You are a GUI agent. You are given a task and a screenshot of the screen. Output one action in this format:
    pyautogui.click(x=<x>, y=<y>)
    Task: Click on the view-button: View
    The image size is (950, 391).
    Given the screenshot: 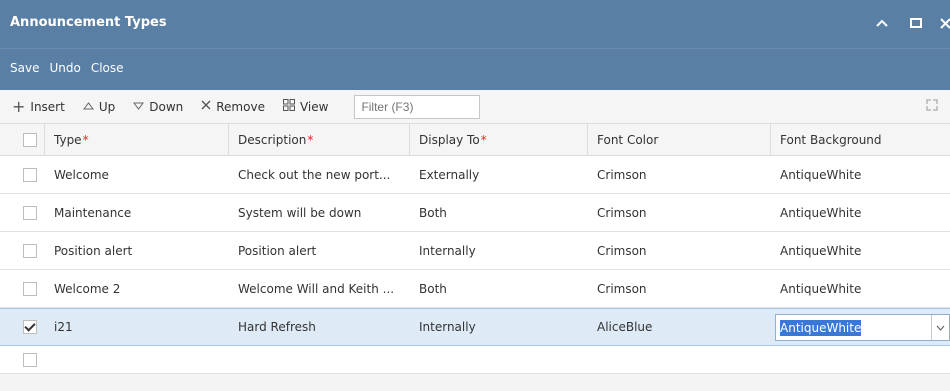 What is the action you would take?
    pyautogui.click(x=305, y=106)
    